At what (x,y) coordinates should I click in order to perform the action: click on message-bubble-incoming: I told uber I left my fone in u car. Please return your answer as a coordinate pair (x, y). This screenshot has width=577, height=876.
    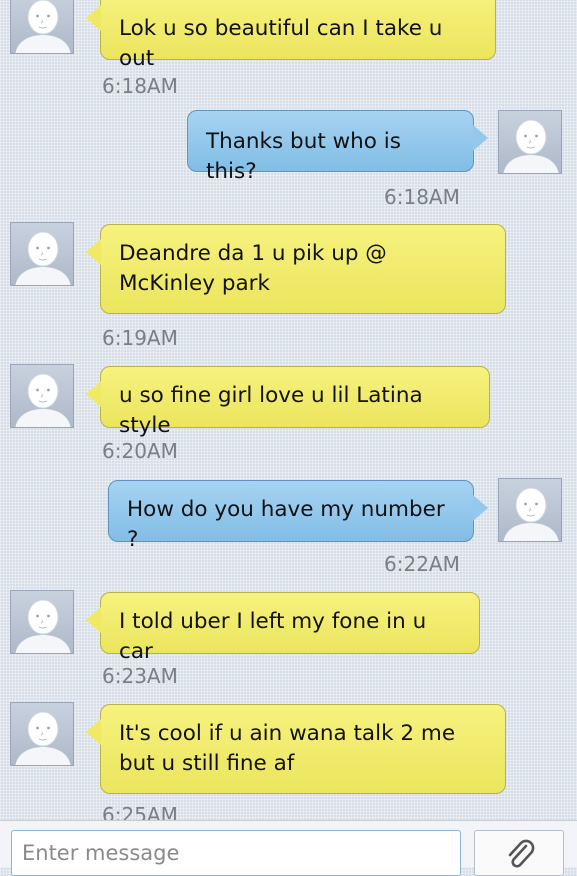
    Looking at the image, I should click on (283, 628).